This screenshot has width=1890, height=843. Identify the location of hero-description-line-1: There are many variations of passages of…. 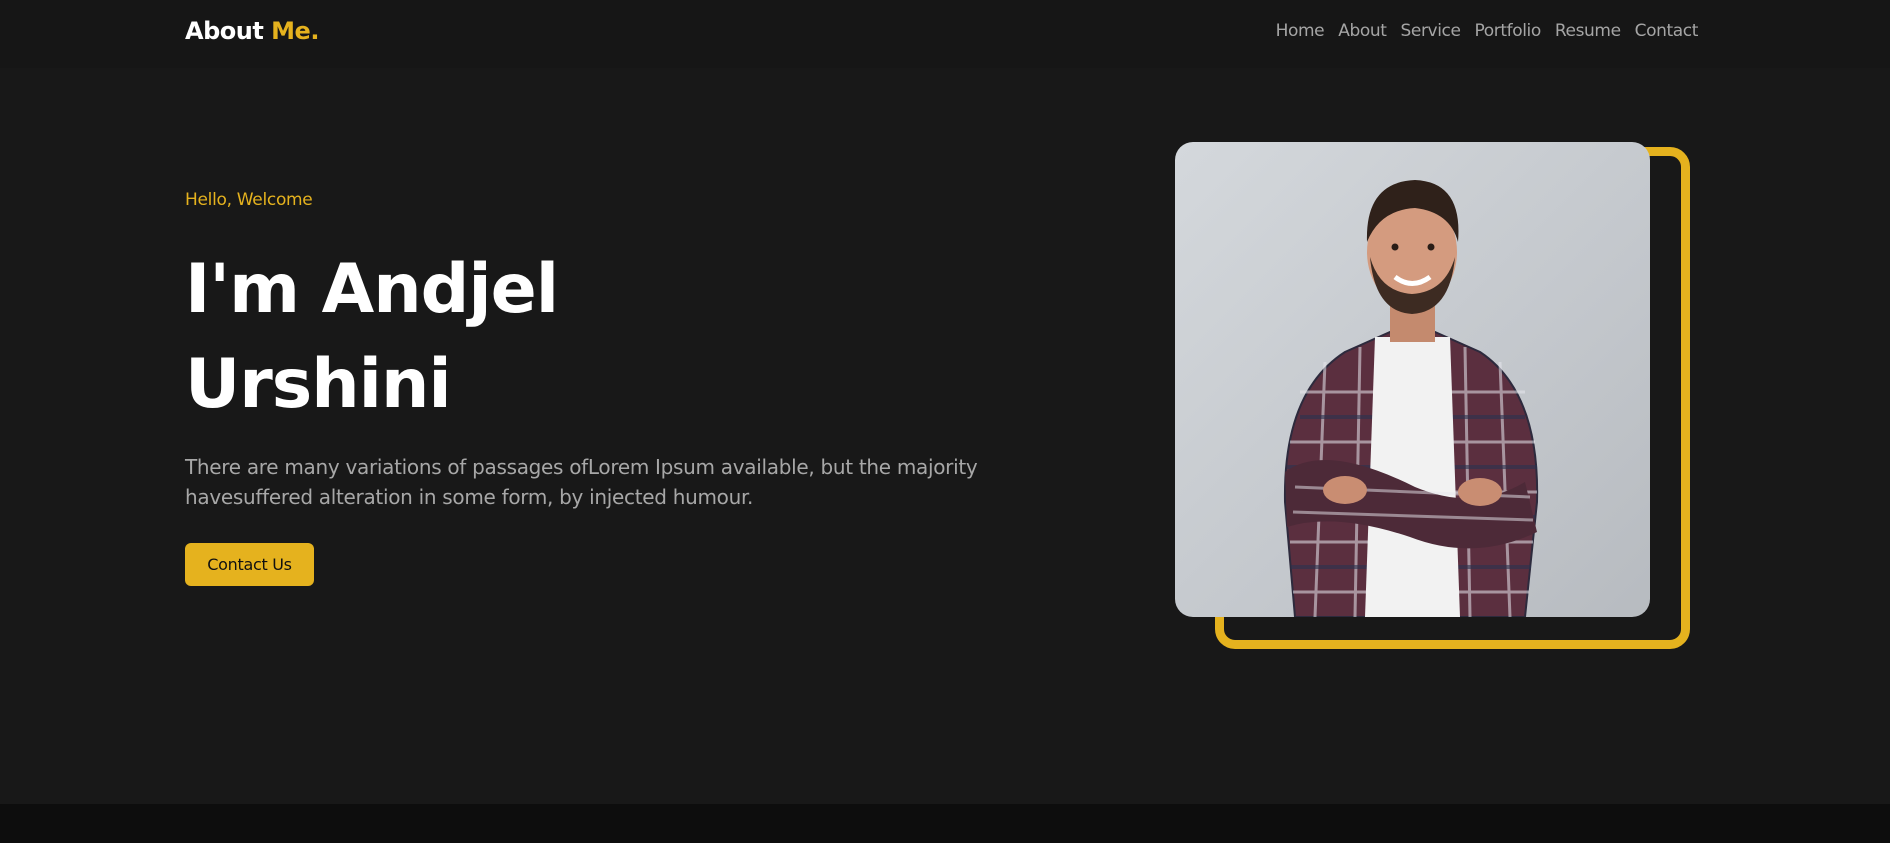
(581, 467).